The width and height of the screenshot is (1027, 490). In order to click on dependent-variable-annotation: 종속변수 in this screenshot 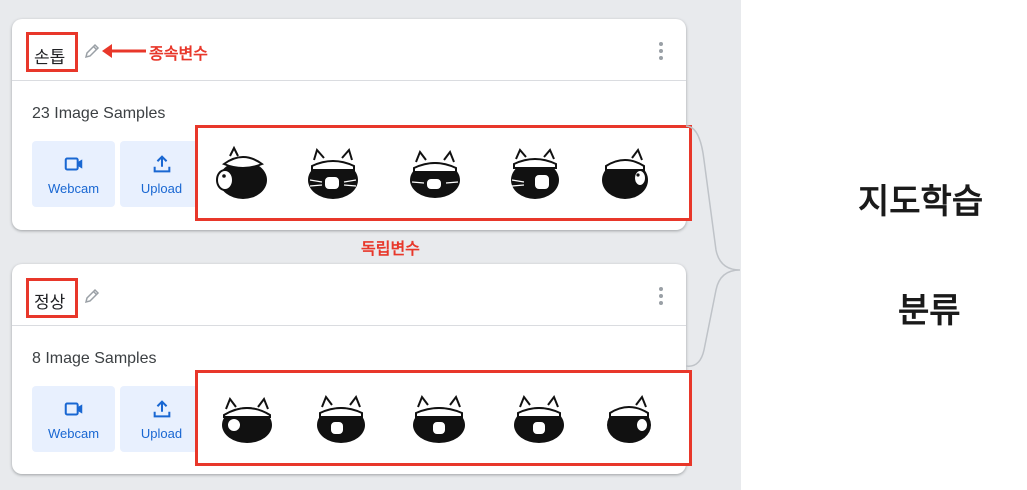, I will do `click(178, 53)`.